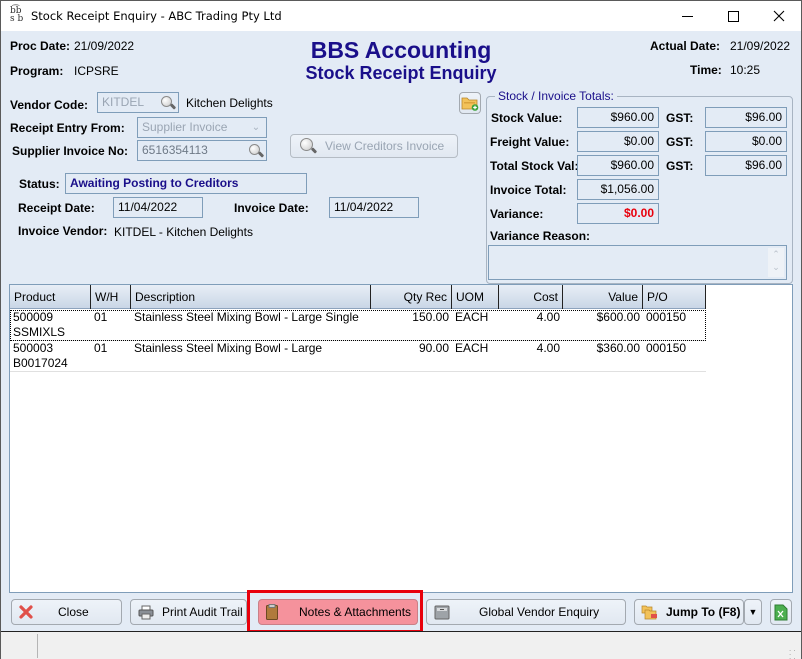 The image size is (802, 659). What do you see at coordinates (158, 207) in the screenshot?
I see `receipt-date-field: 11/04/2022` at bounding box center [158, 207].